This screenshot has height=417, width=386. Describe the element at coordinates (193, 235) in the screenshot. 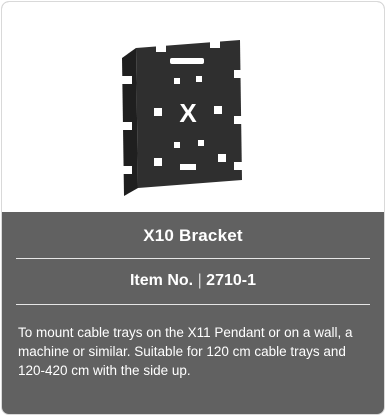

I see `product-title: X10 Bracket` at that location.